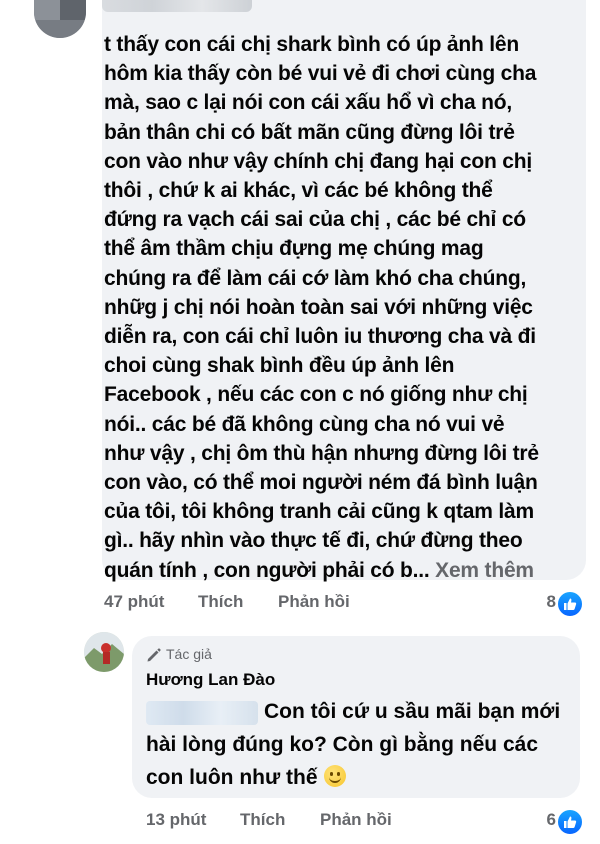  Describe the element at coordinates (294, 249) in the screenshot. I see `comment-line: thể âm thầm chịu đựng mẹ chúng mag` at that location.